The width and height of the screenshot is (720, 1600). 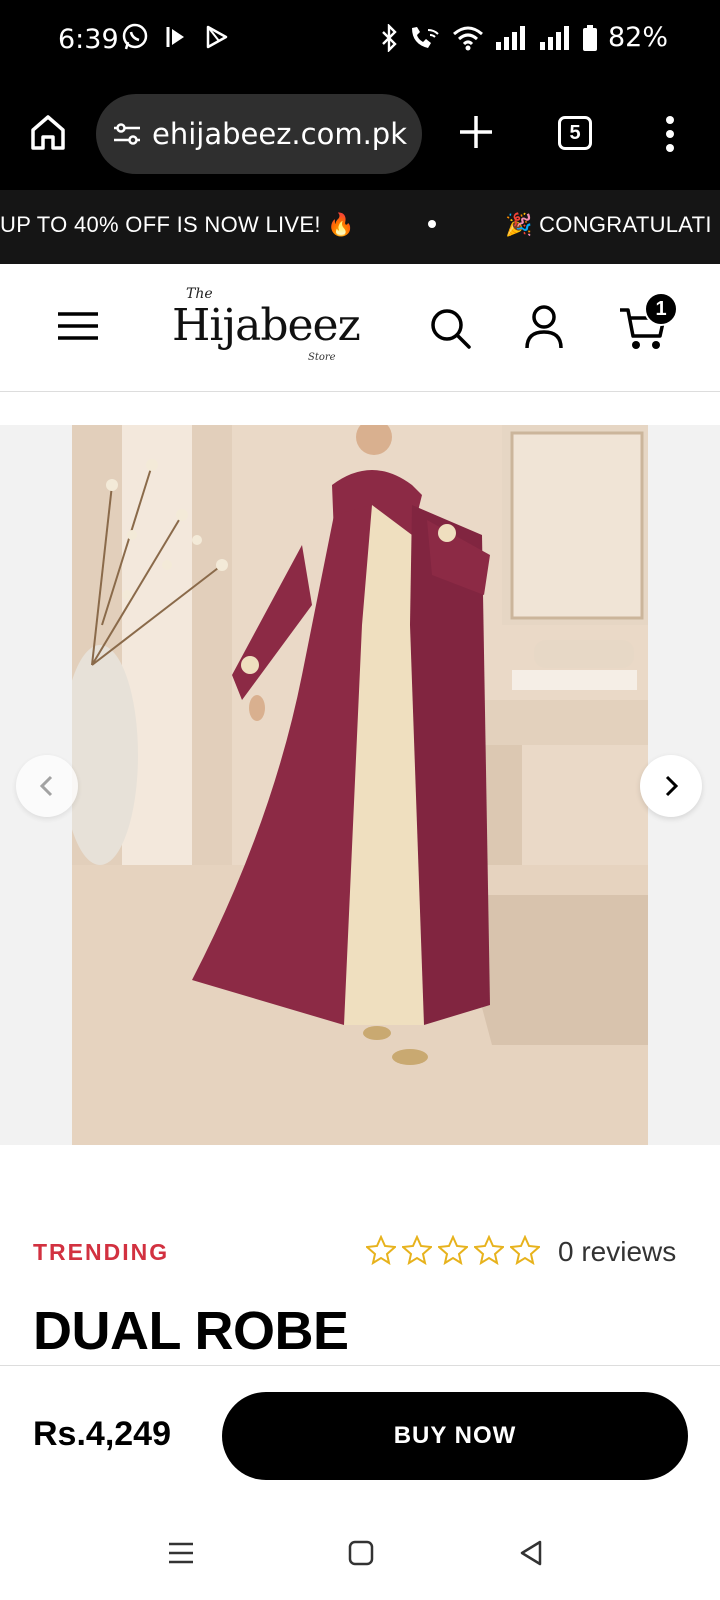 I want to click on site-logo: The Hijabeez Store, so click(x=267, y=328).